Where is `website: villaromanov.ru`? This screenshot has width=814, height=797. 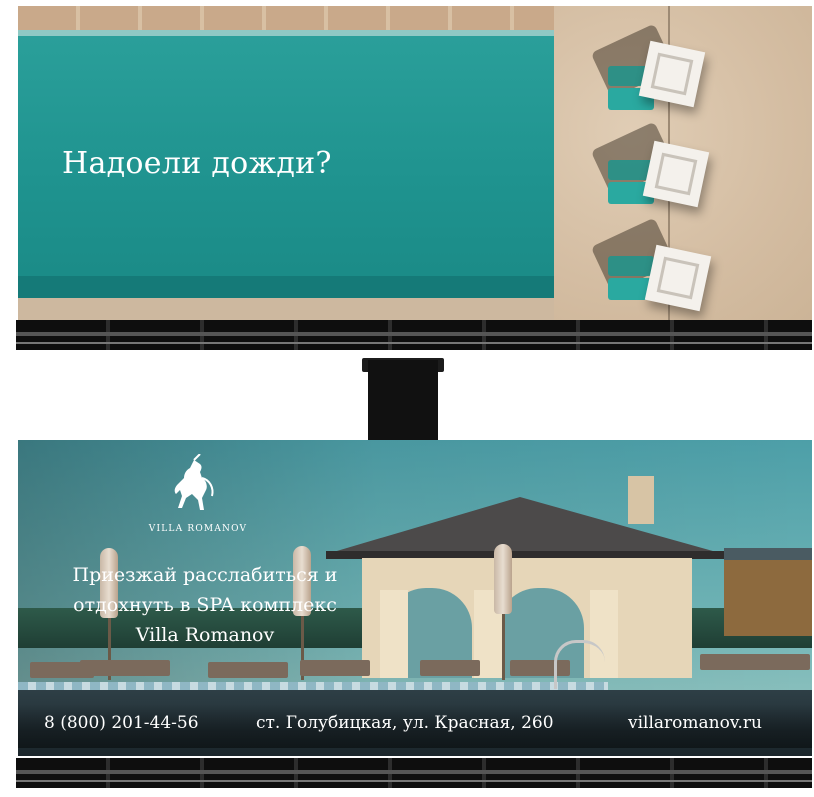 website: villaromanov.ru is located at coordinates (695, 723).